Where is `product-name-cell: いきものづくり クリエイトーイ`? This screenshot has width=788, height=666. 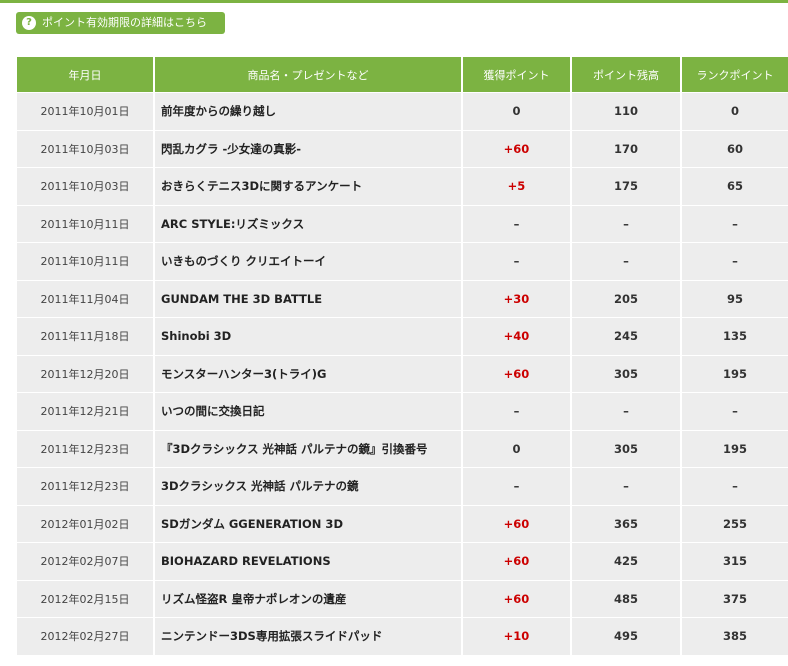
product-name-cell: いきものづくり クリエイトーイ is located at coordinates (308, 262).